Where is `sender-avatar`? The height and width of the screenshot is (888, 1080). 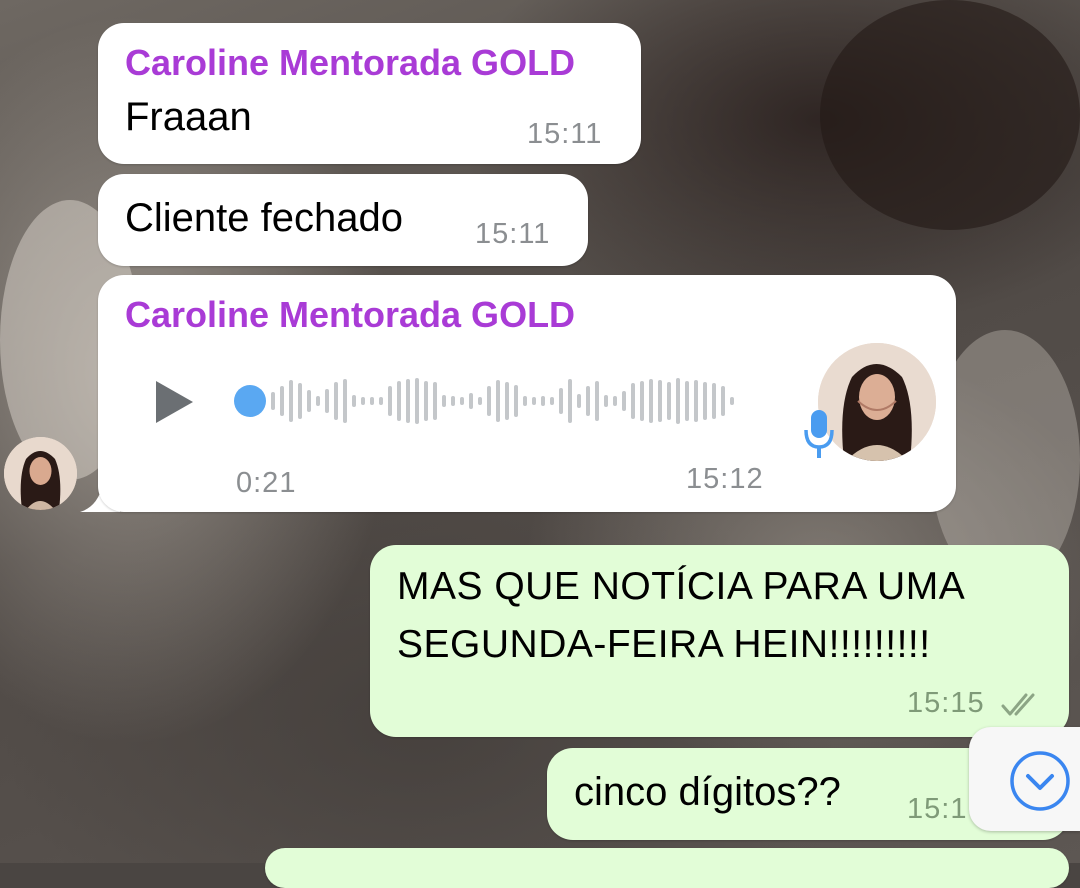
sender-avatar is located at coordinates (40, 473).